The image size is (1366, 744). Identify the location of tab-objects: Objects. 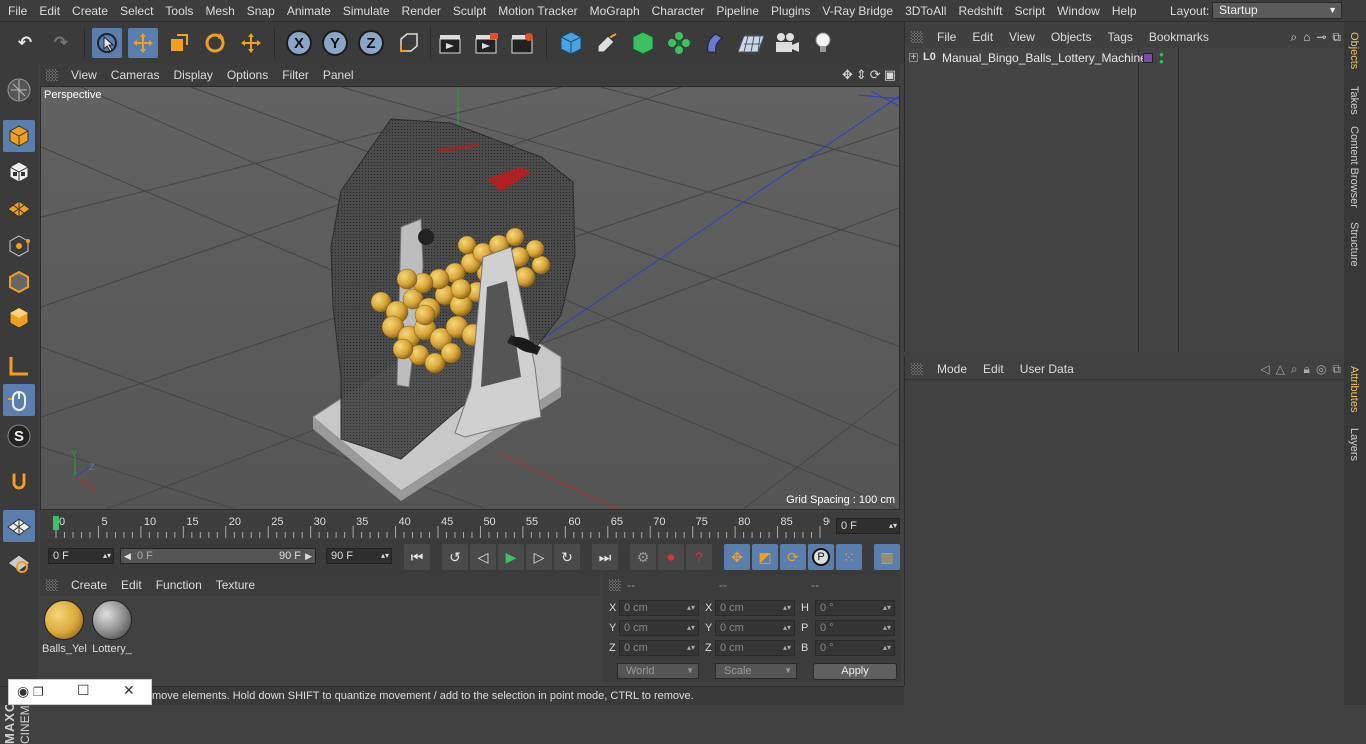
(1354, 50).